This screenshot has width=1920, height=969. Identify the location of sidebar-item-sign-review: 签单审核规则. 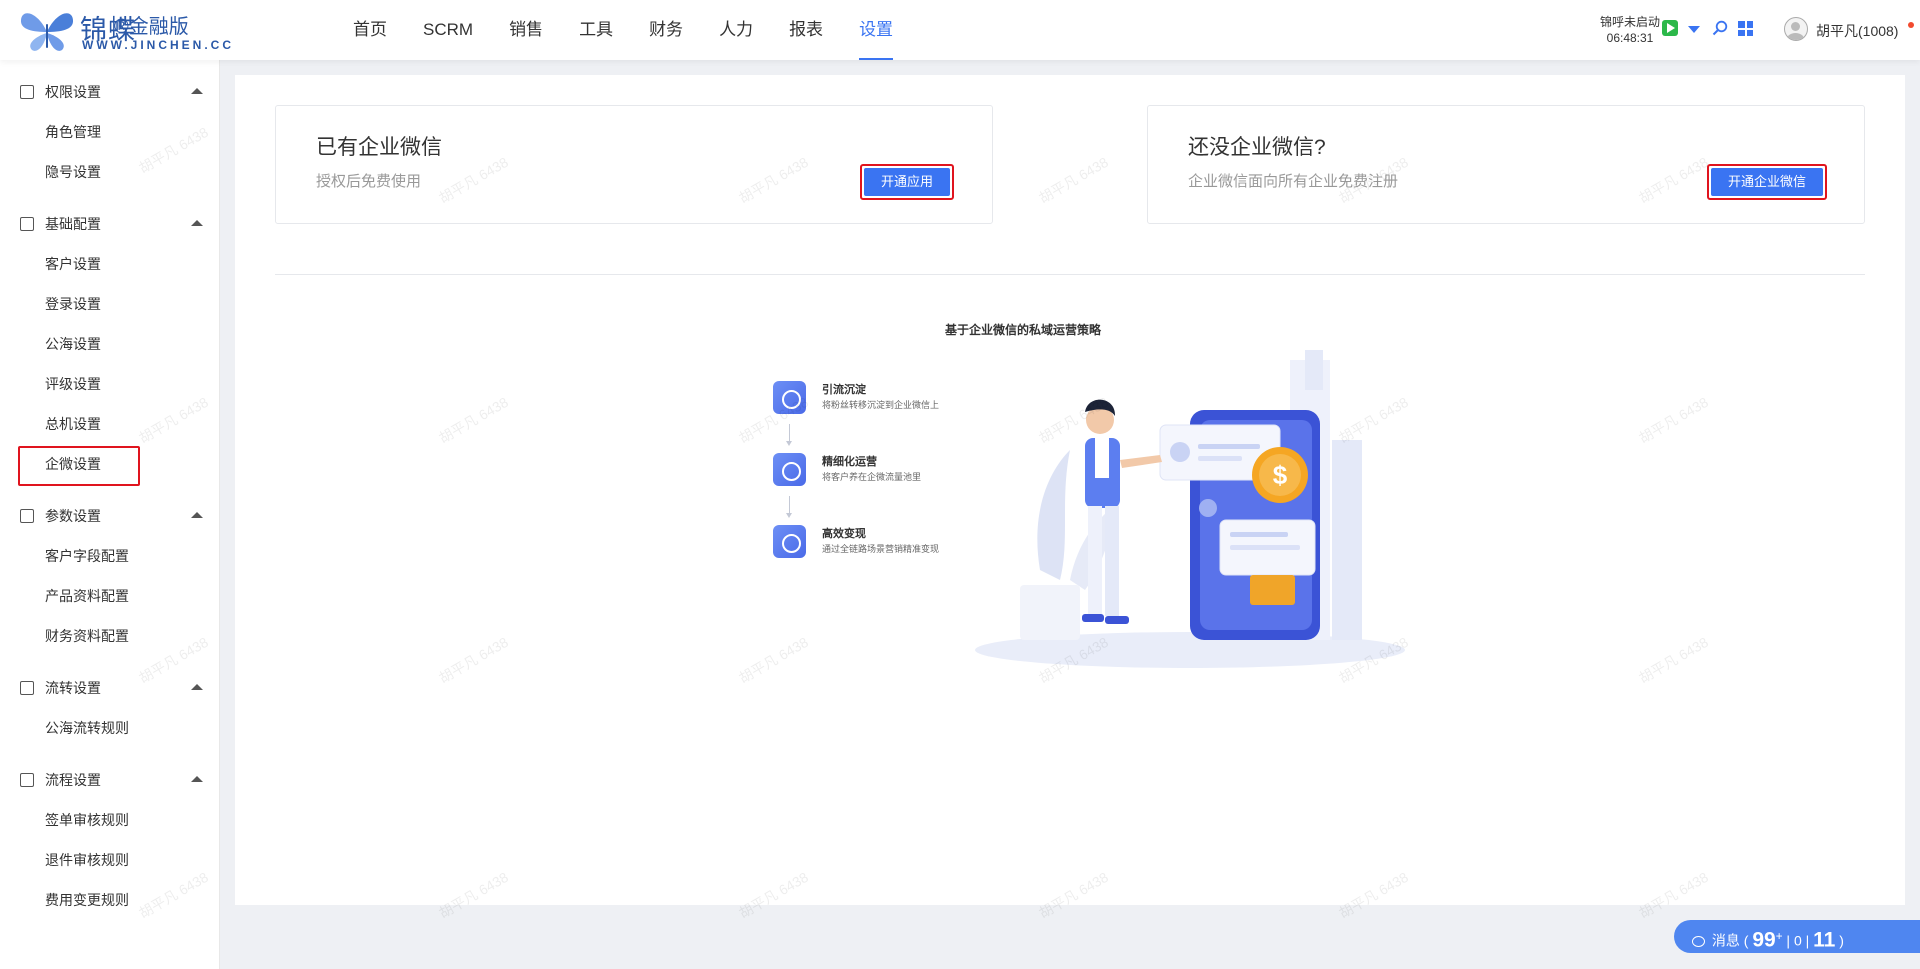
(109, 820).